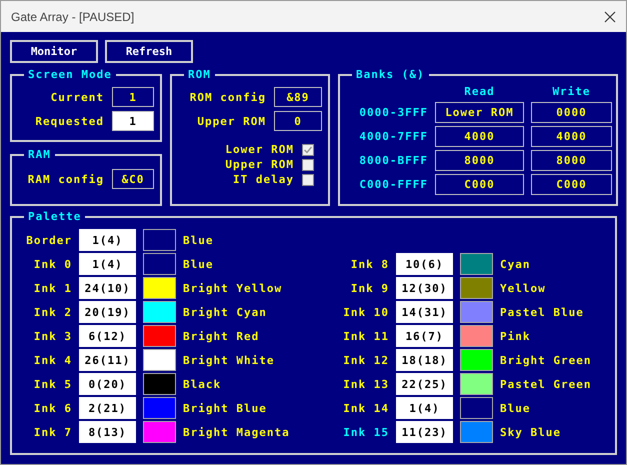 The image size is (627, 465). What do you see at coordinates (259, 149) in the screenshot?
I see `checkbox-label: Lower ROM` at bounding box center [259, 149].